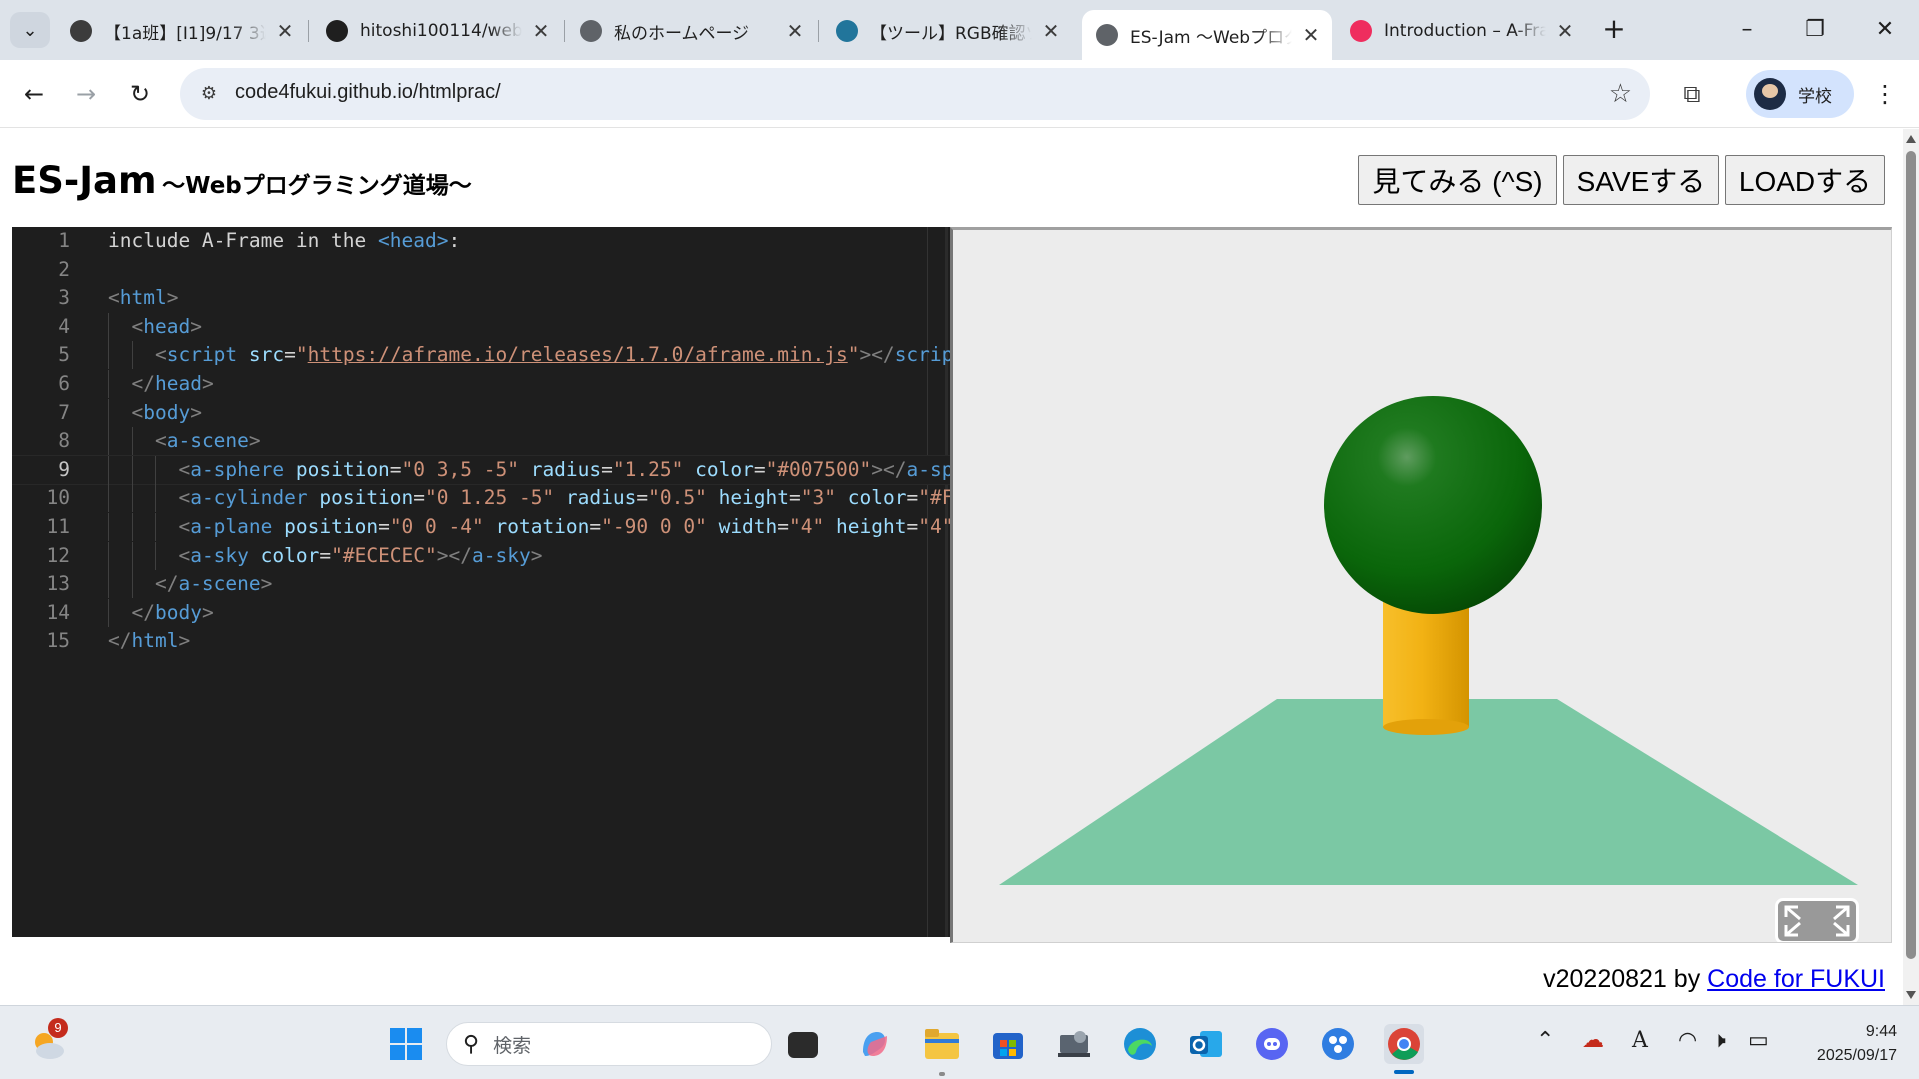 Image resolution: width=1919 pixels, height=1079 pixels. What do you see at coordinates (1008, 1044) in the screenshot?
I see `store-icon` at bounding box center [1008, 1044].